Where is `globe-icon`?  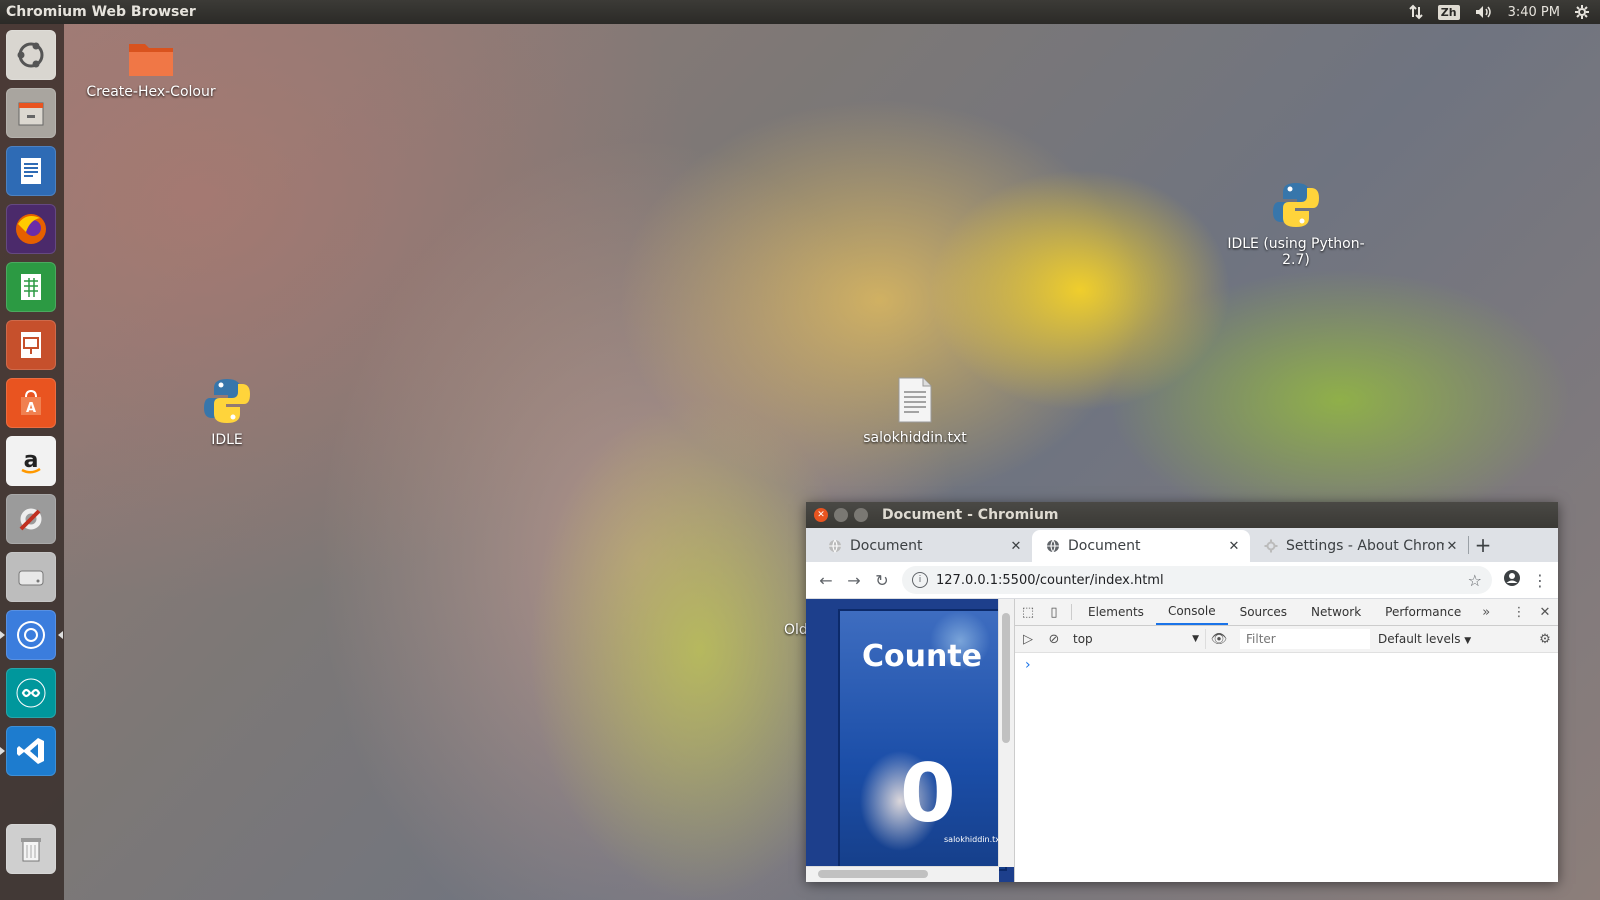 globe-icon is located at coordinates (1053, 546).